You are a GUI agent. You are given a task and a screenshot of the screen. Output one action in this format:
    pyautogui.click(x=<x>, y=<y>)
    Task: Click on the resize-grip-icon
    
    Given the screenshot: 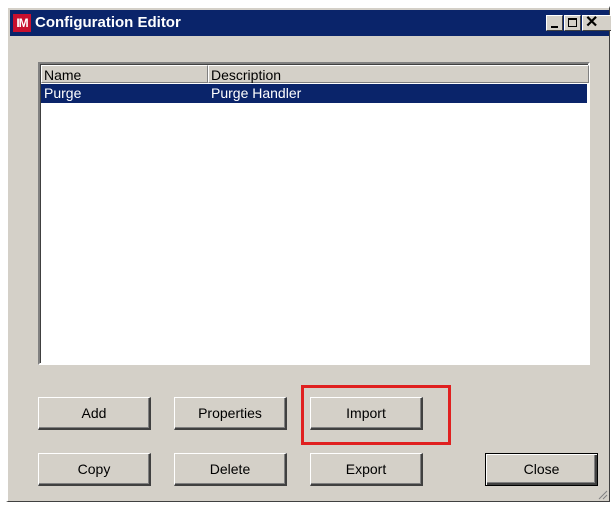 What is the action you would take?
    pyautogui.click(x=602, y=494)
    